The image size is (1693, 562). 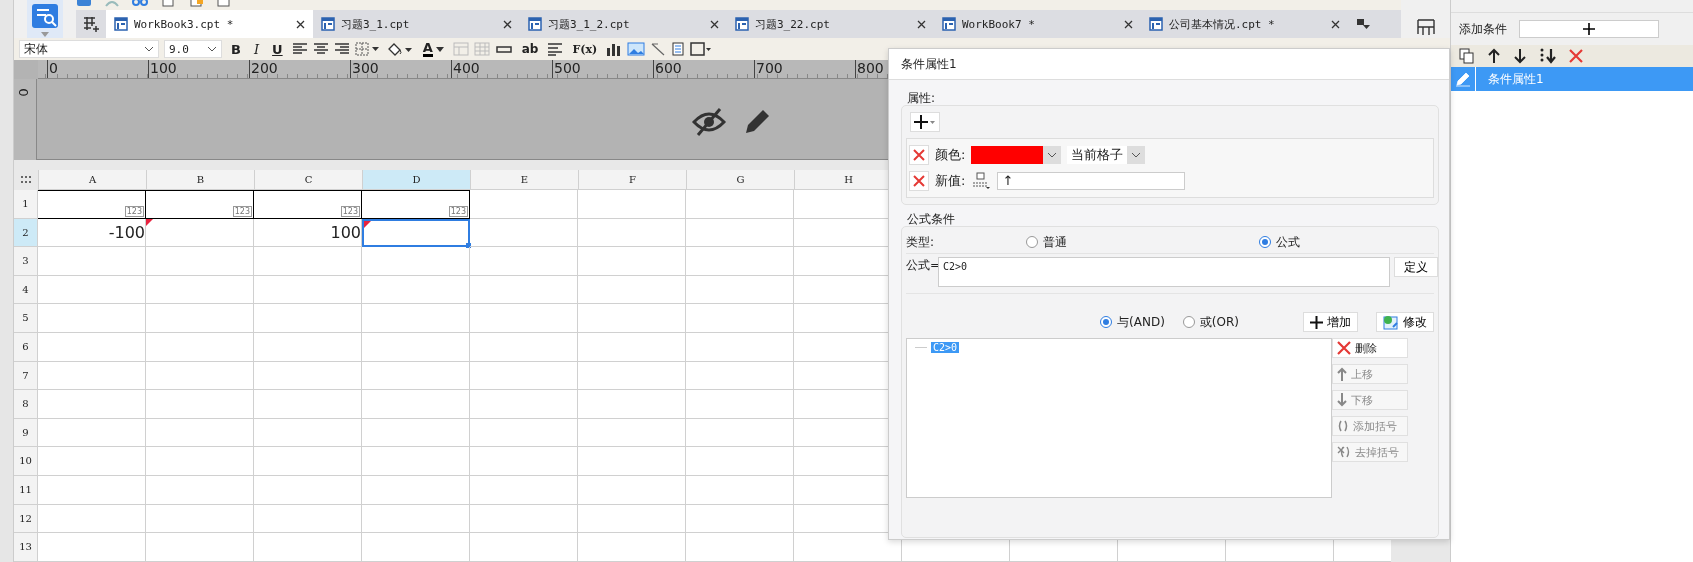 What do you see at coordinates (709, 122) in the screenshot?
I see `hidden-eye-icon` at bounding box center [709, 122].